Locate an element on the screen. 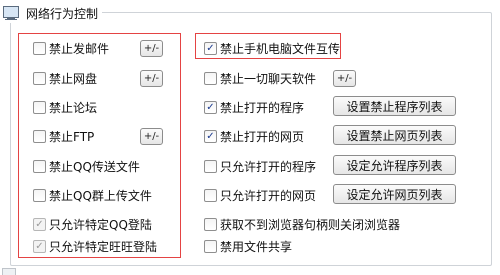 This screenshot has width=500, height=275. option-label: 禁止打开的程序 is located at coordinates (262, 107).